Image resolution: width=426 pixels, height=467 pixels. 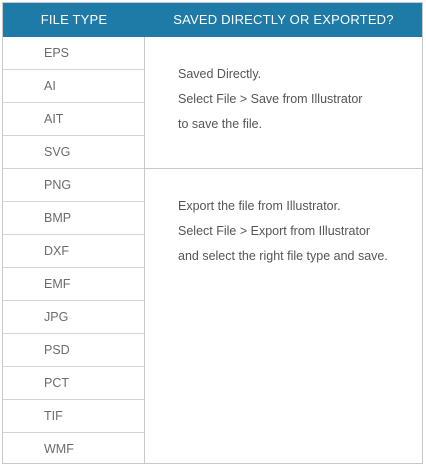 I want to click on file-type-cell: EMF, so click(x=73, y=284).